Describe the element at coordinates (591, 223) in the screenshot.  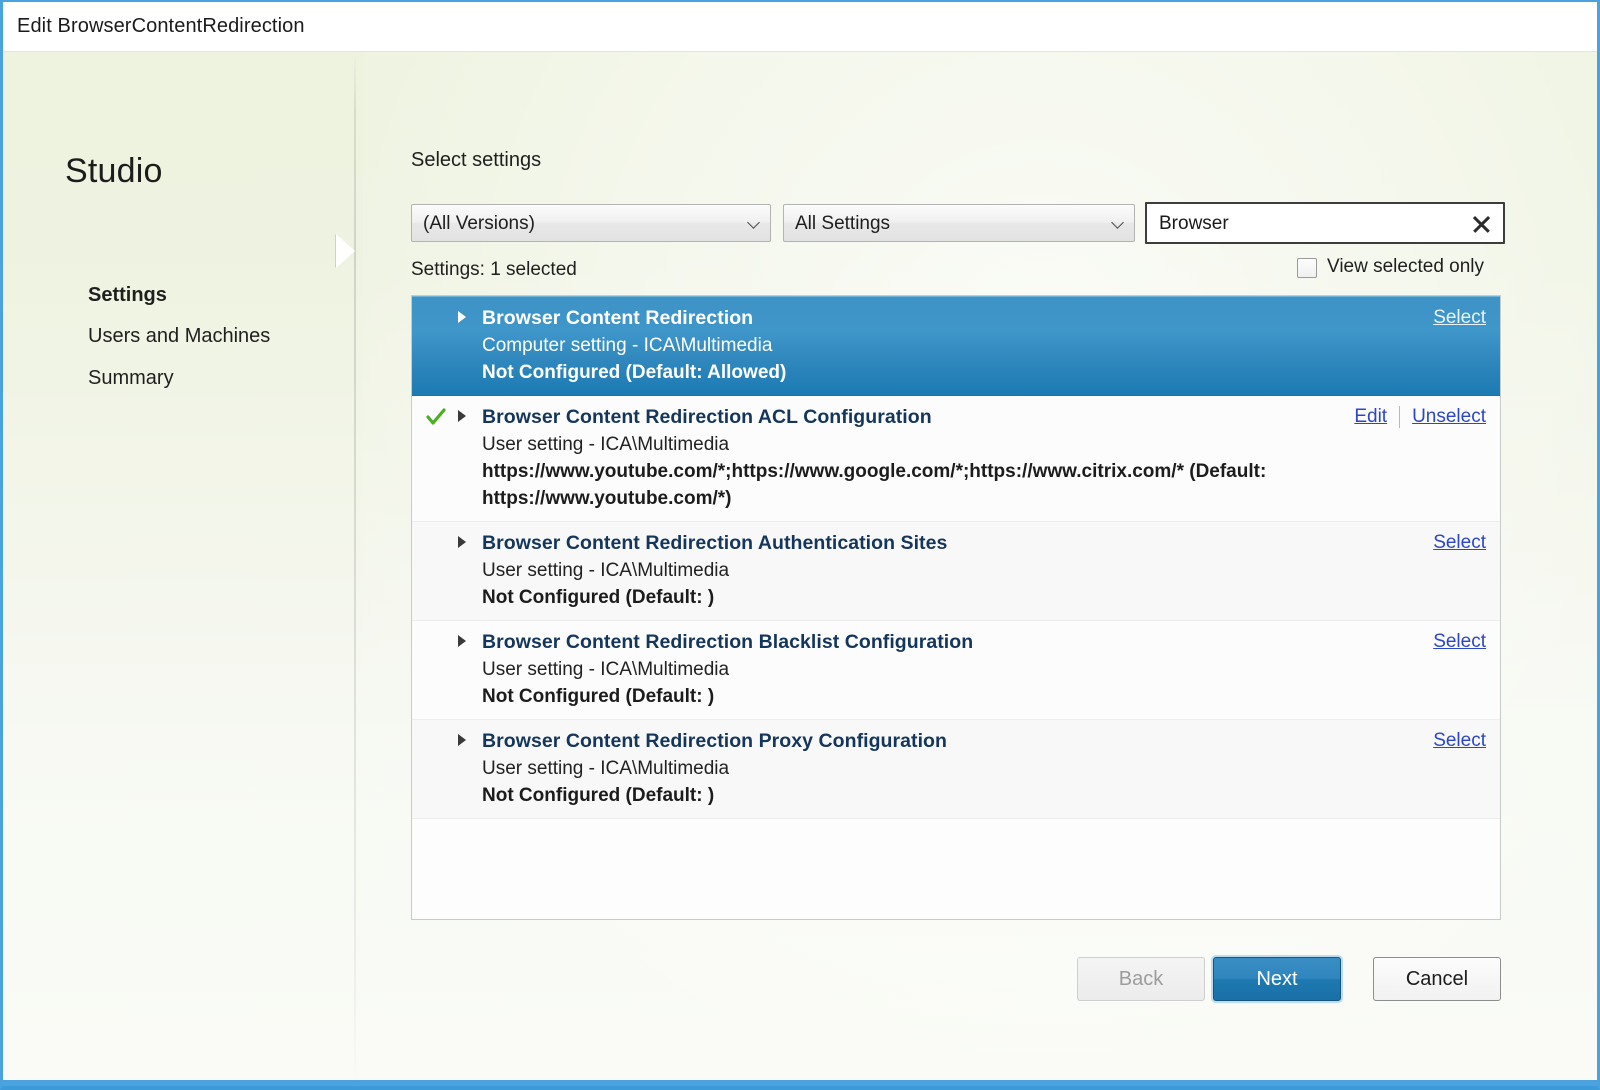
I see `version-filter-dropdown: (All Versions)` at that location.